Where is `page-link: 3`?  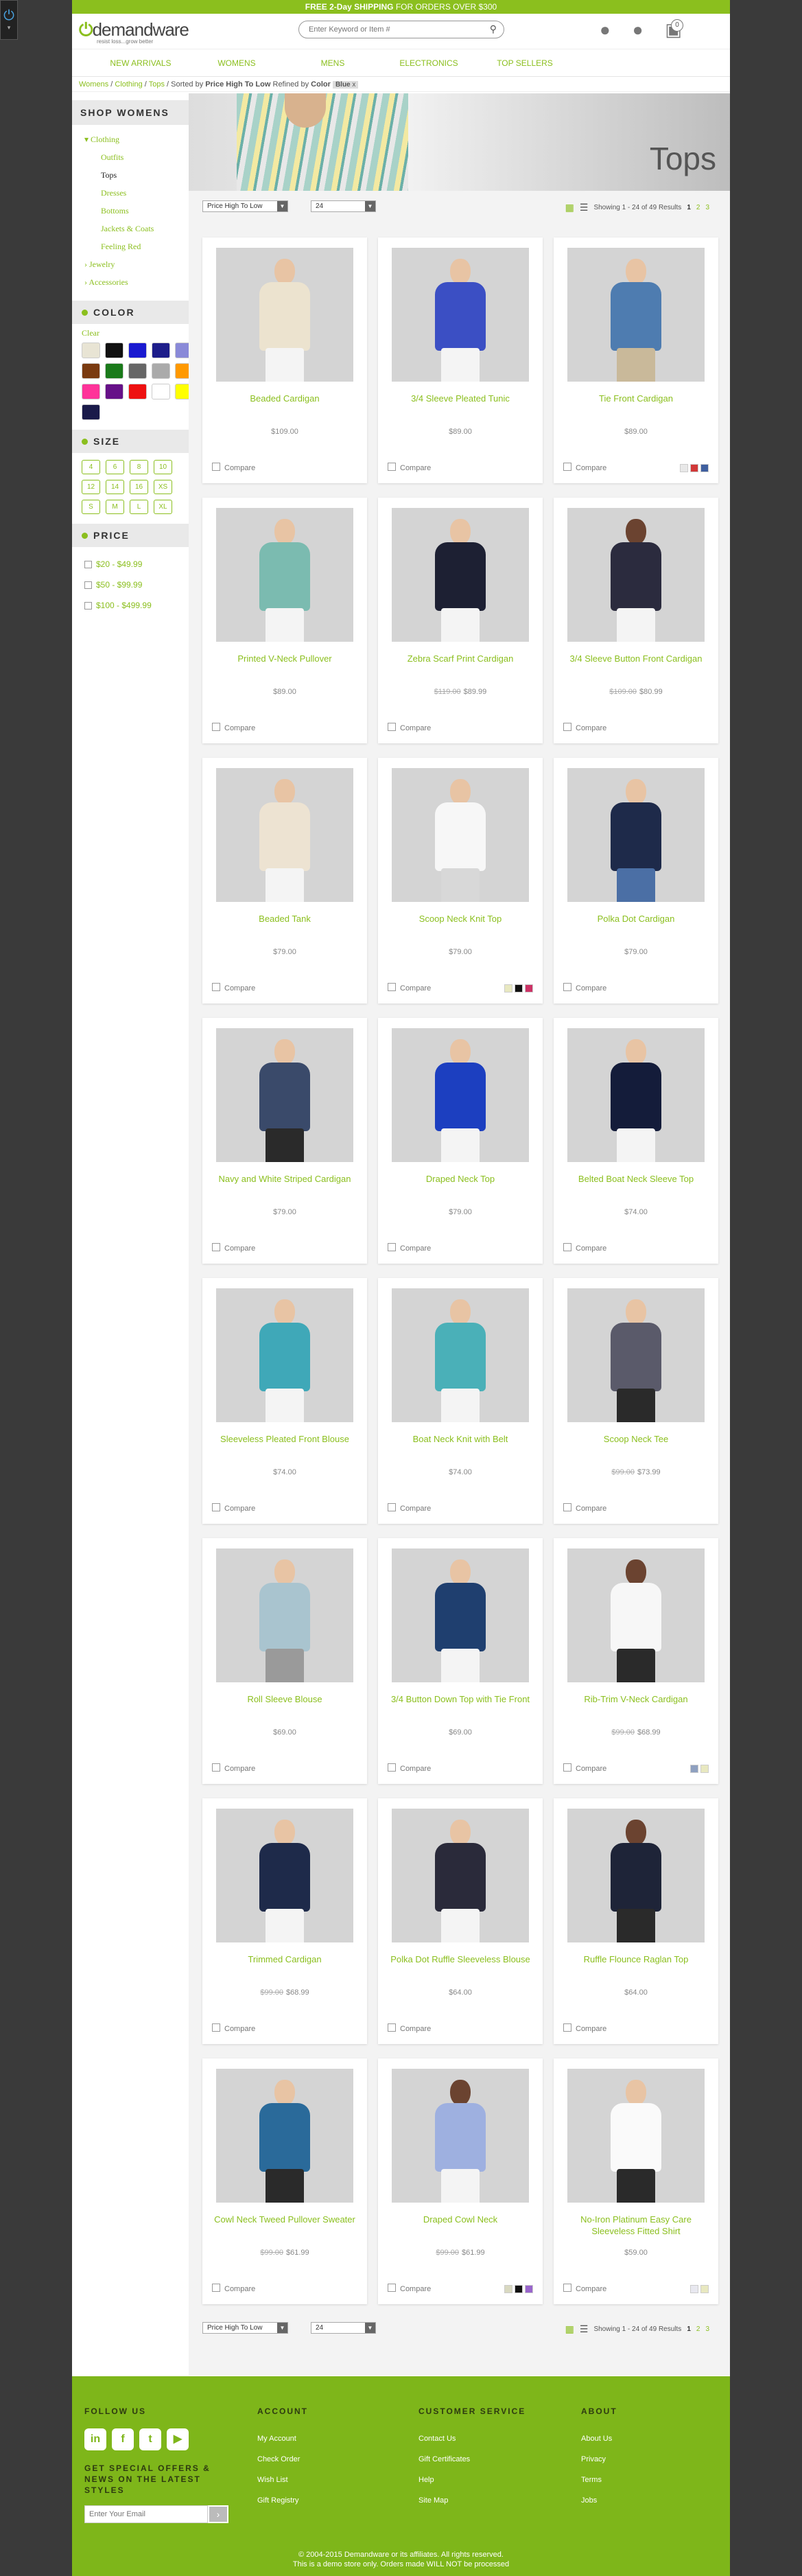 page-link: 3 is located at coordinates (707, 2329).